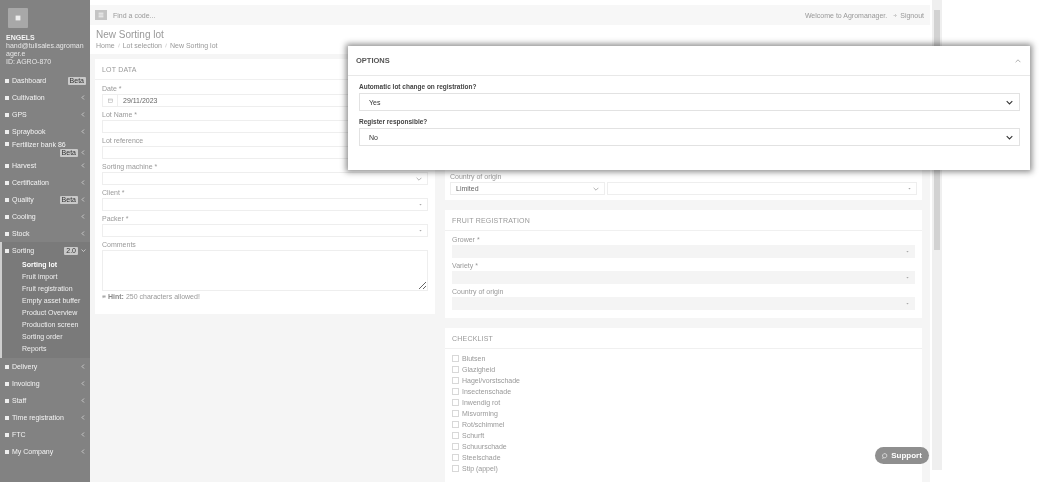  What do you see at coordinates (18, 18) in the screenshot?
I see `logo-icon` at bounding box center [18, 18].